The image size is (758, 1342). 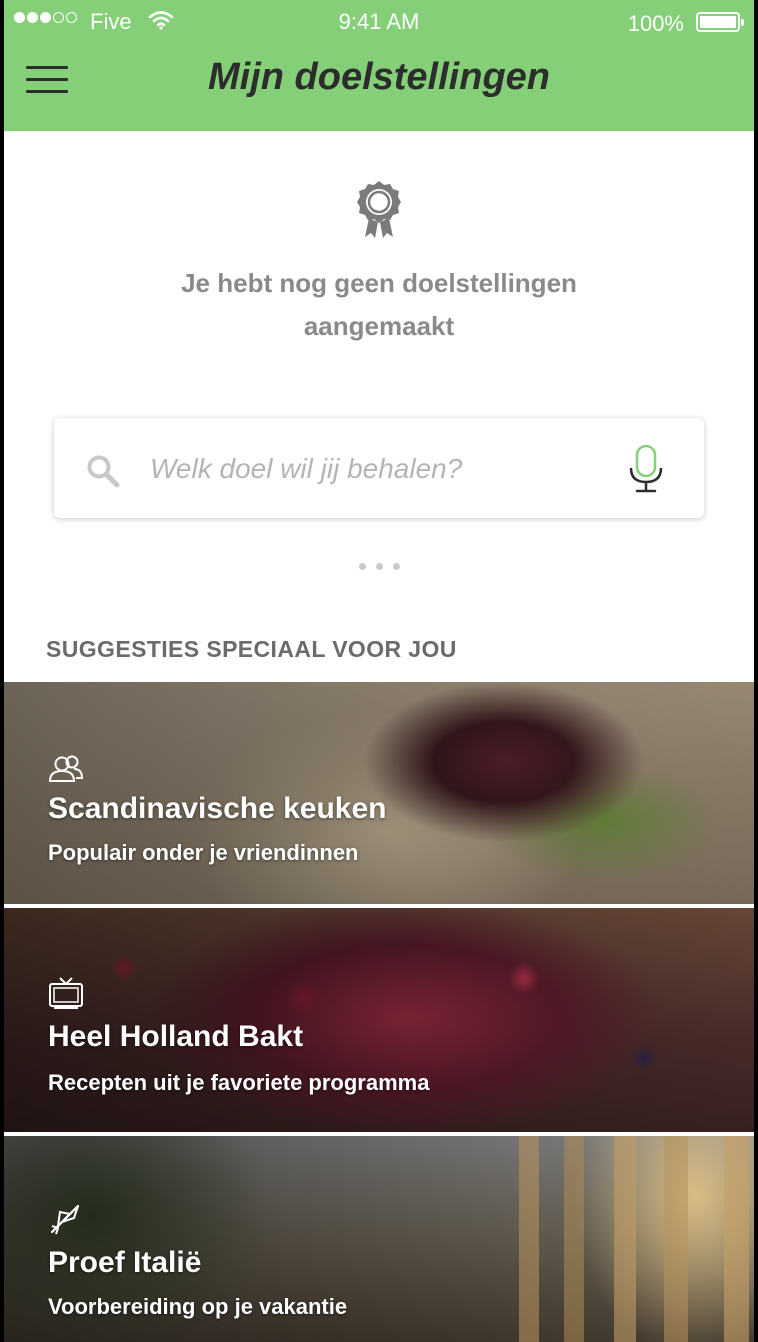 I want to click on card-subtitle: Recepten uit je favoriete programma, so click(x=239, y=1082).